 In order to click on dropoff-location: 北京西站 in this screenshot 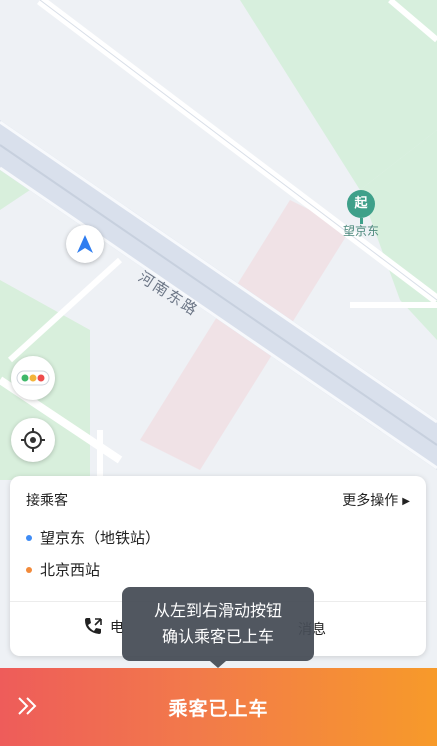, I will do `click(63, 569)`.